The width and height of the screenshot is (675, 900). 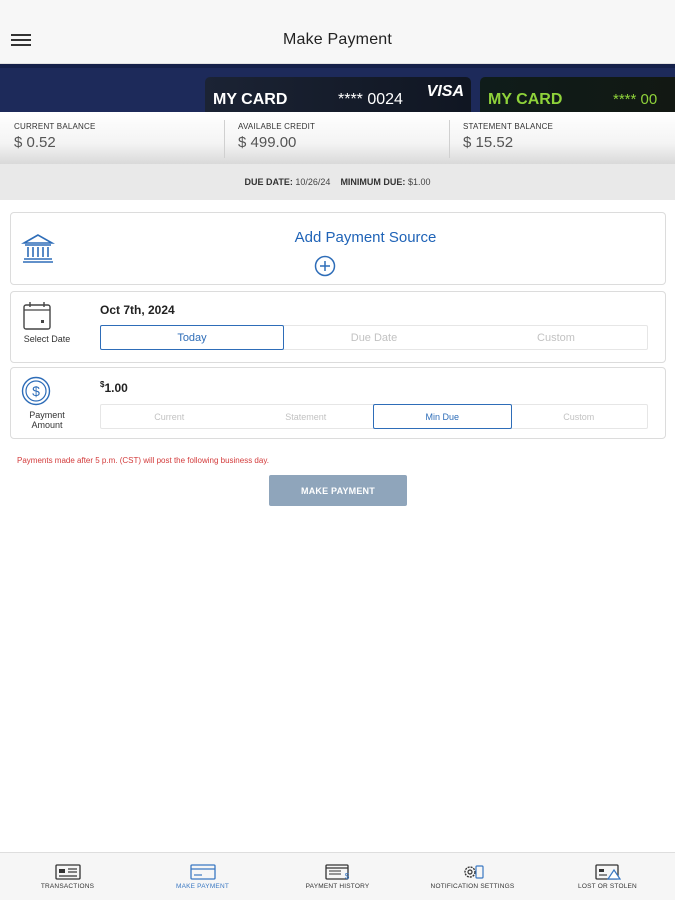 What do you see at coordinates (473, 872) in the screenshot?
I see `gear-phone-icon` at bounding box center [473, 872].